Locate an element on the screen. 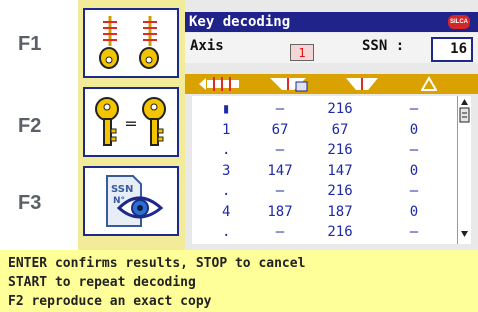  brand-logo-icon: SILCA is located at coordinates (459, 22).